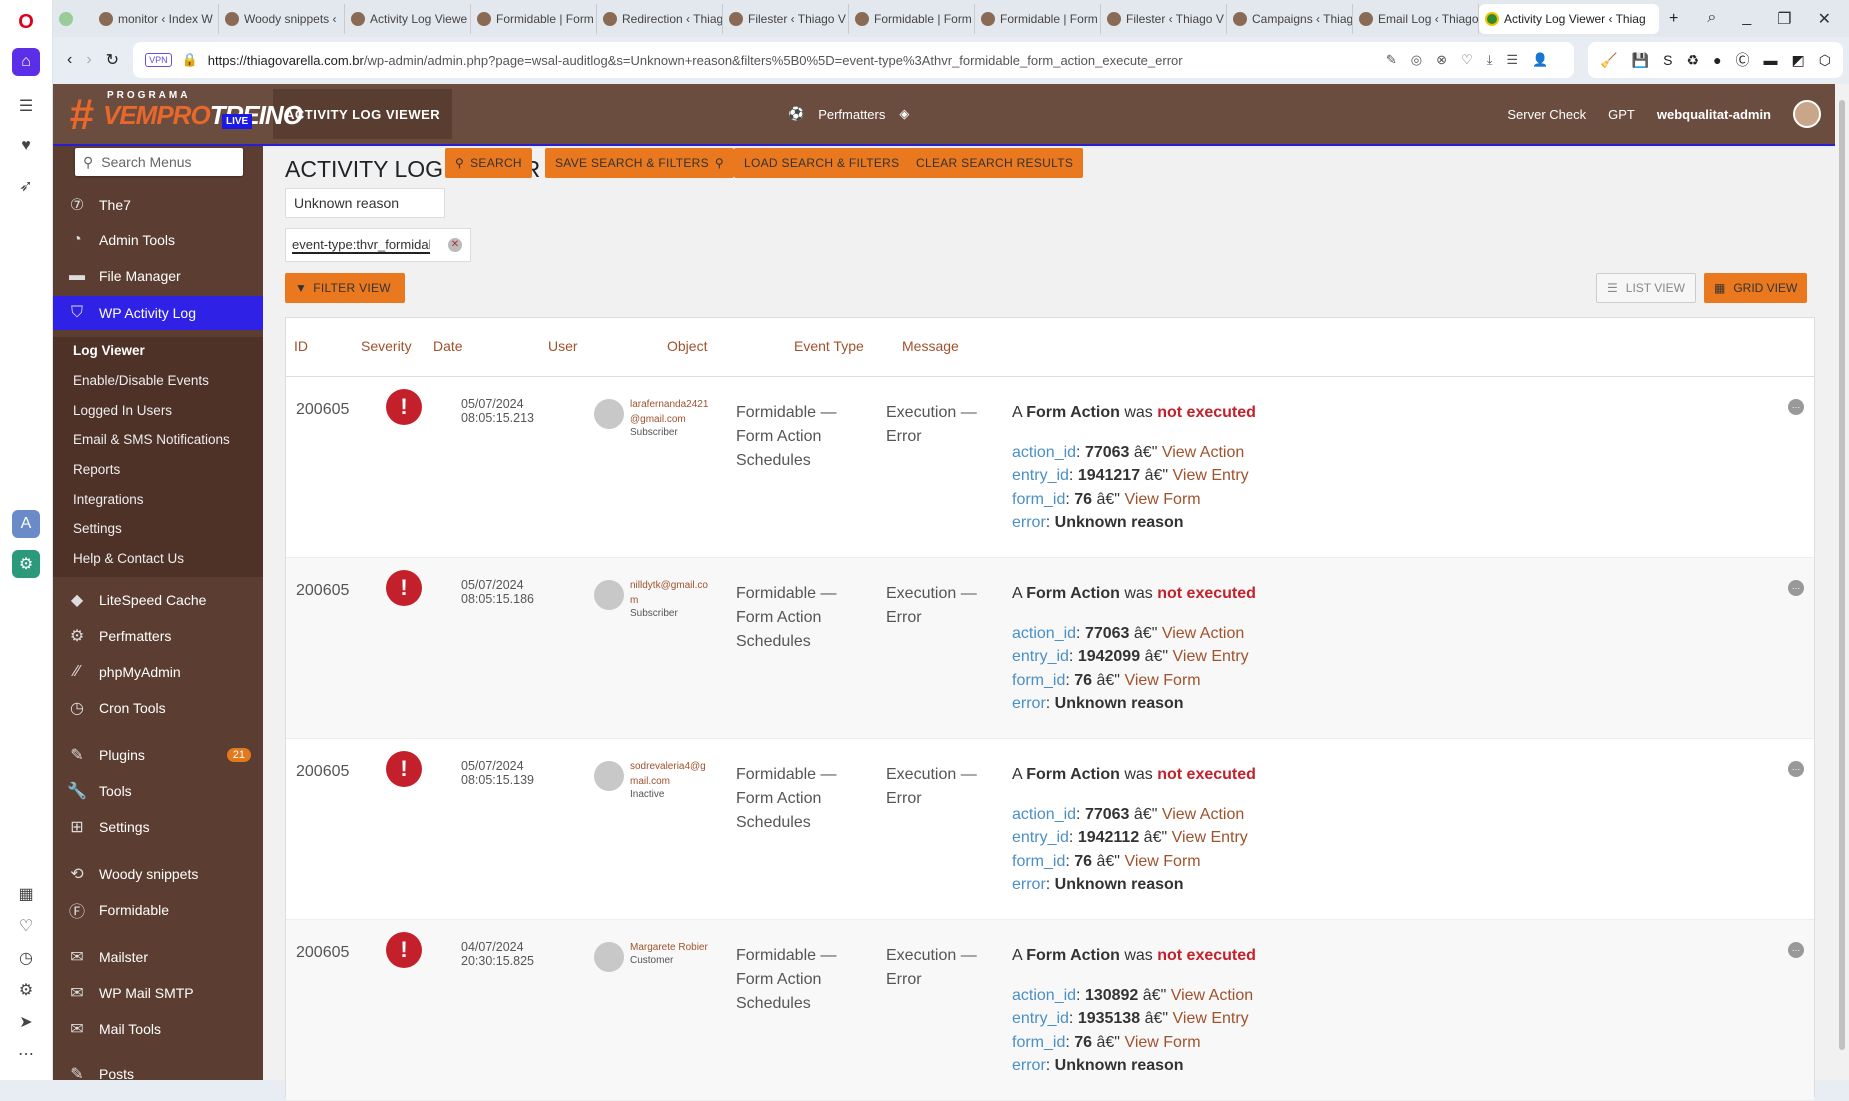 The width and height of the screenshot is (1849, 1101). What do you see at coordinates (1756, 288) in the screenshot?
I see `grid-view-button: ▦ GRID VIEW` at bounding box center [1756, 288].